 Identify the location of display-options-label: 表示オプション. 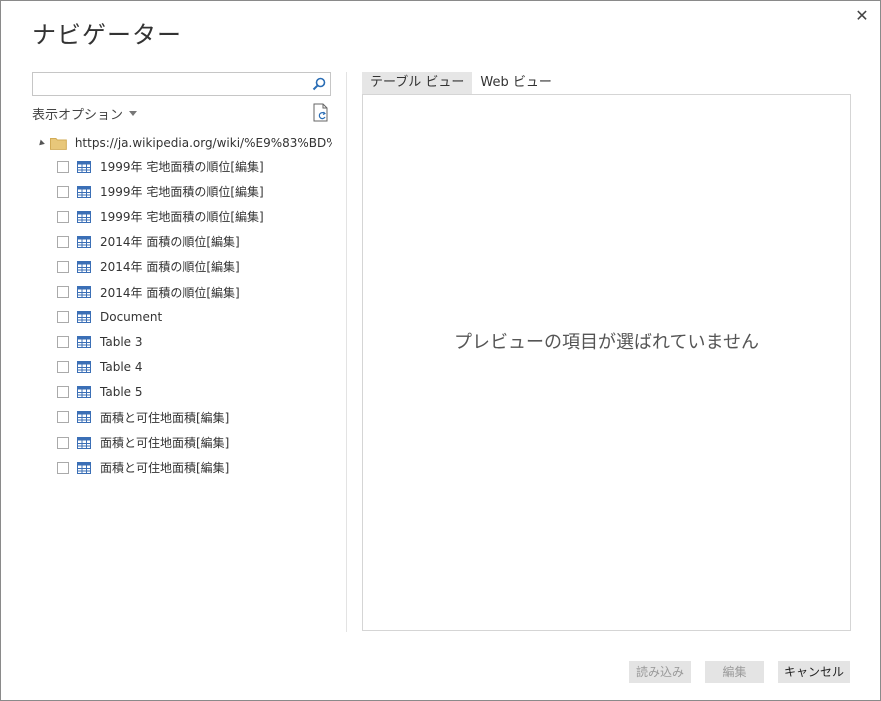
(78, 115).